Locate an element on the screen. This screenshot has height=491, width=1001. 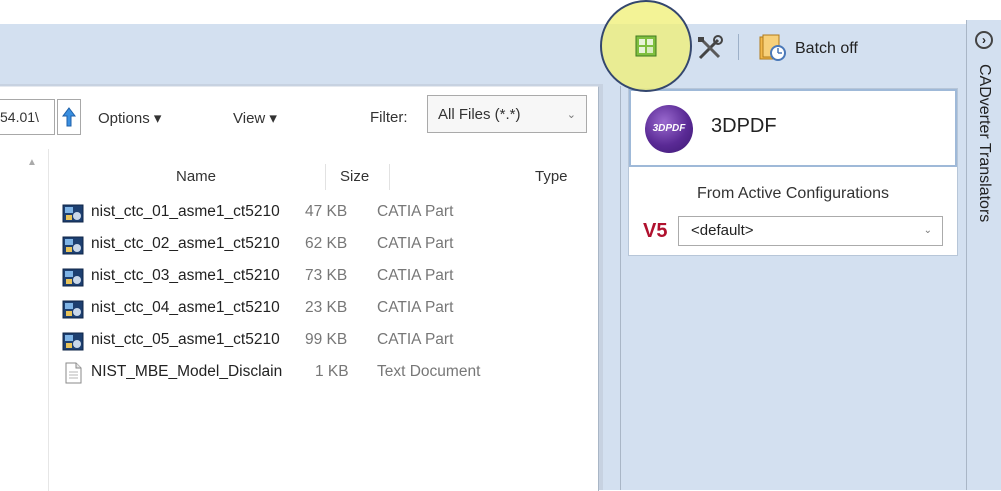
file-size: 99 KB is located at coordinates (326, 339).